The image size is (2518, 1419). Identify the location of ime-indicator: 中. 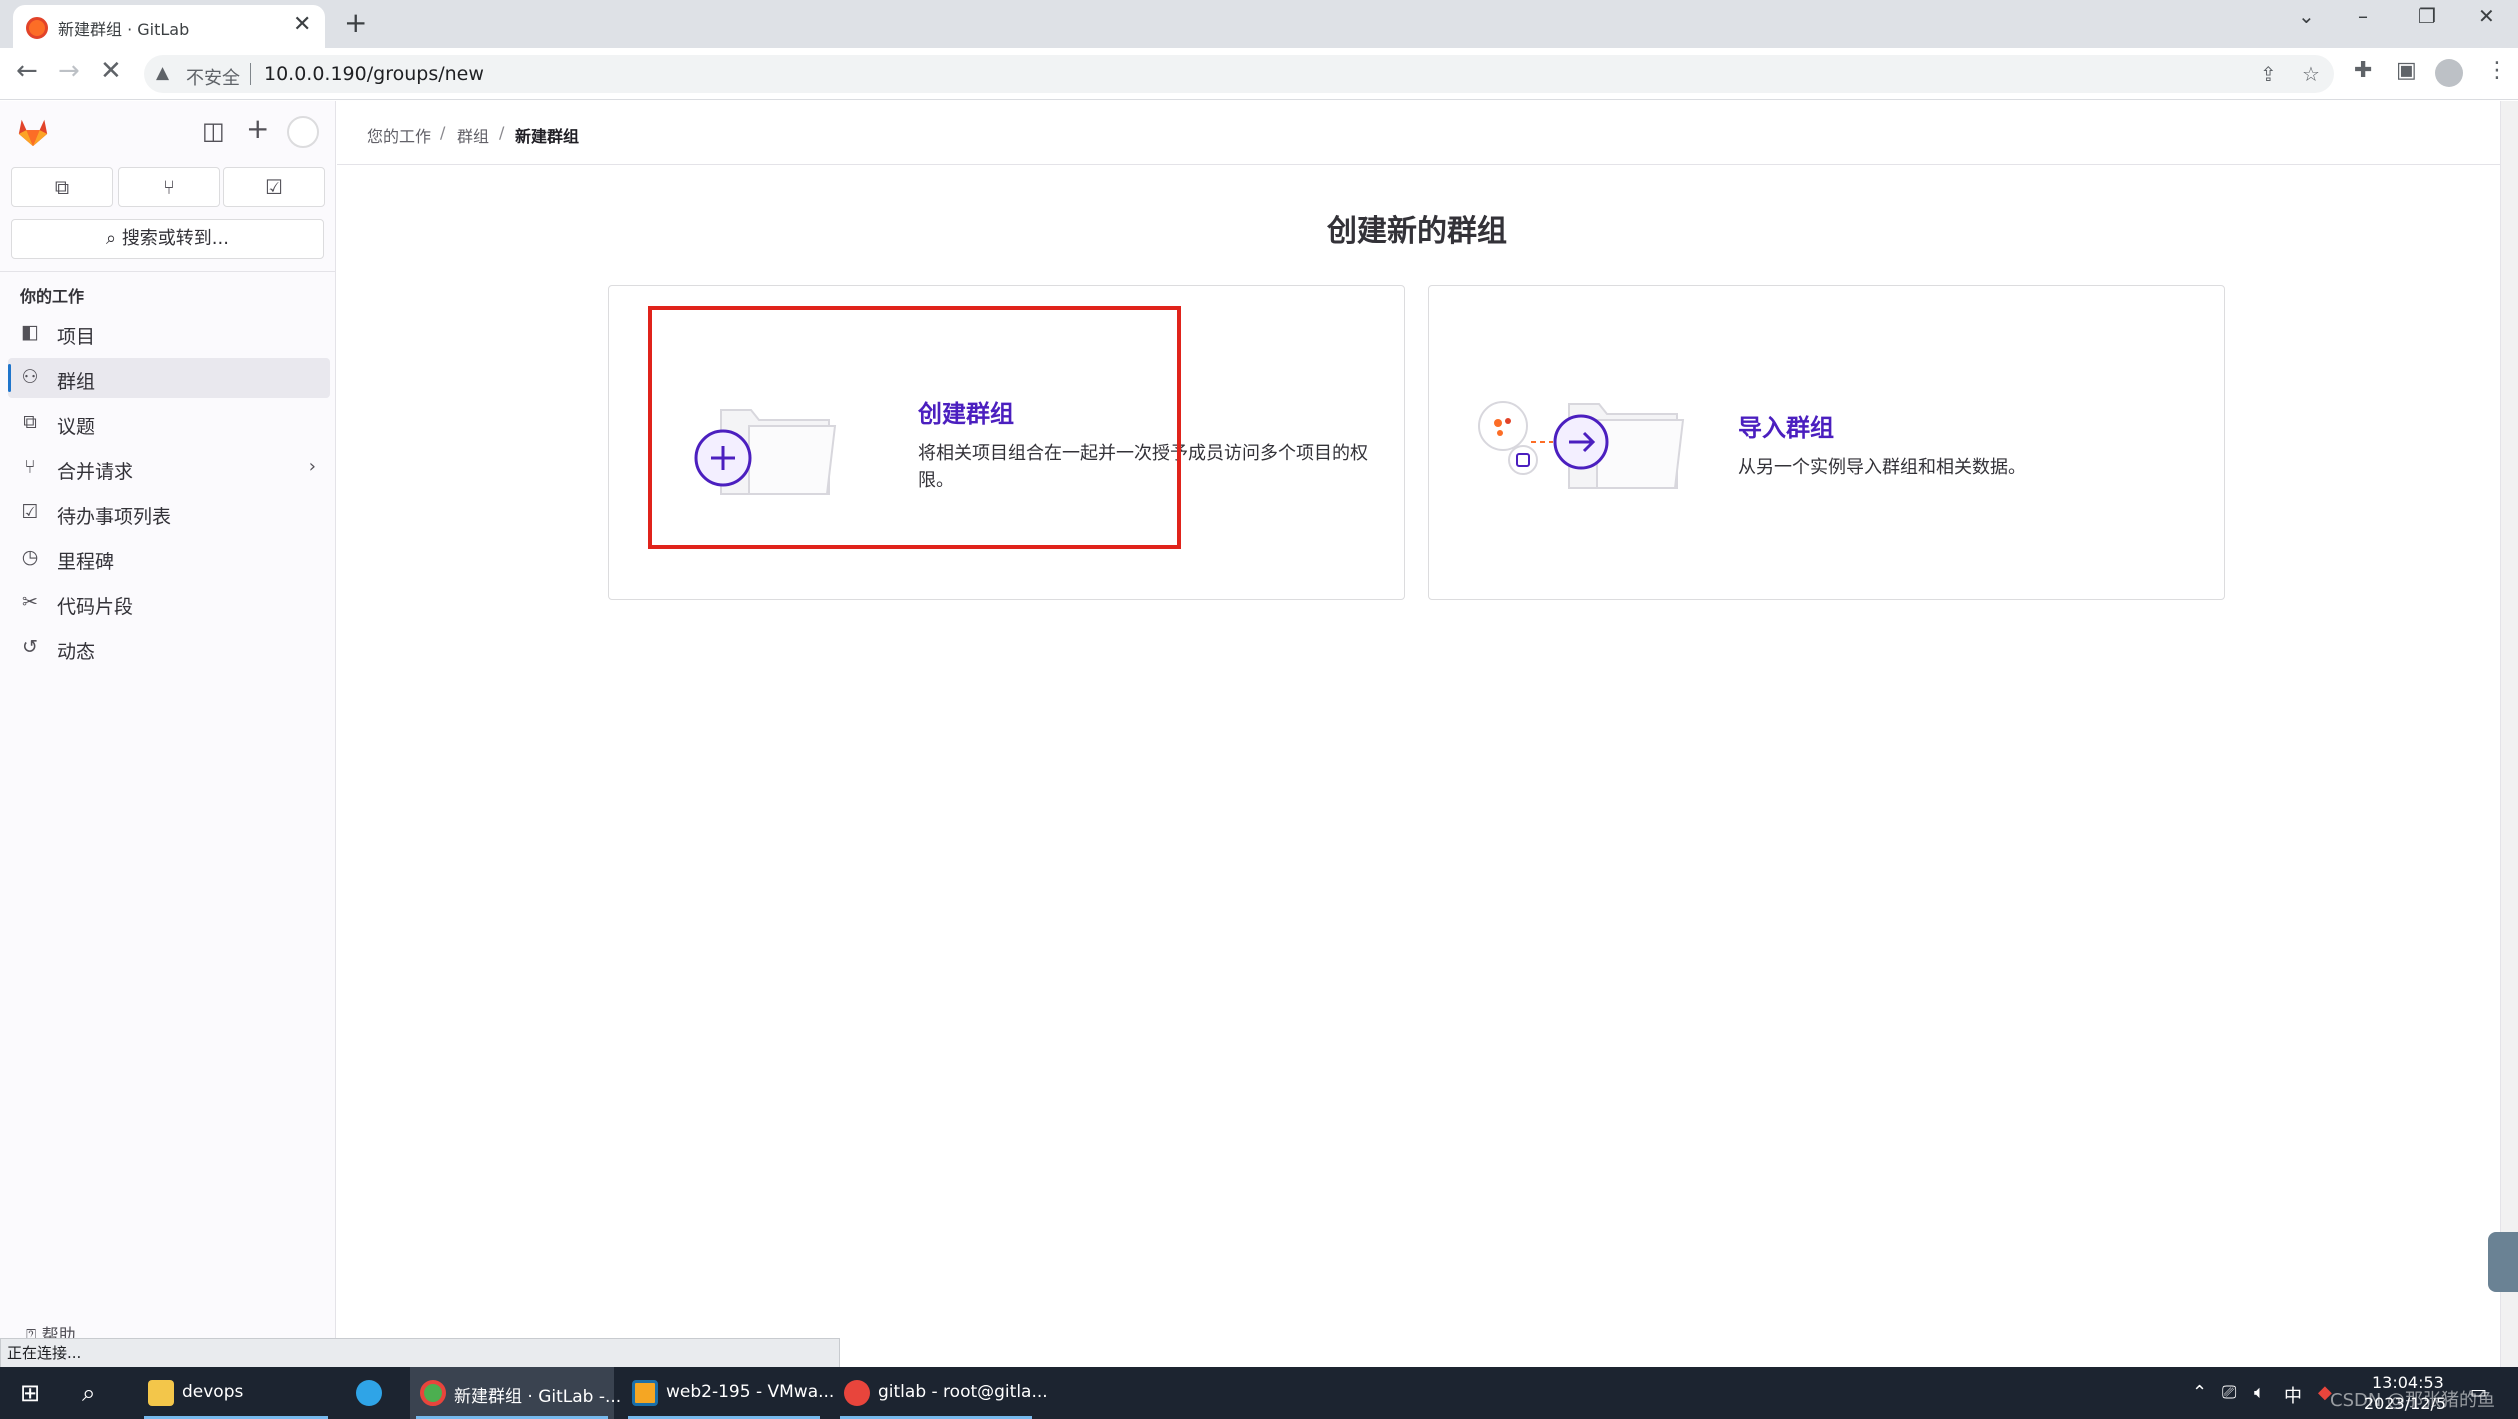
(2293, 1395).